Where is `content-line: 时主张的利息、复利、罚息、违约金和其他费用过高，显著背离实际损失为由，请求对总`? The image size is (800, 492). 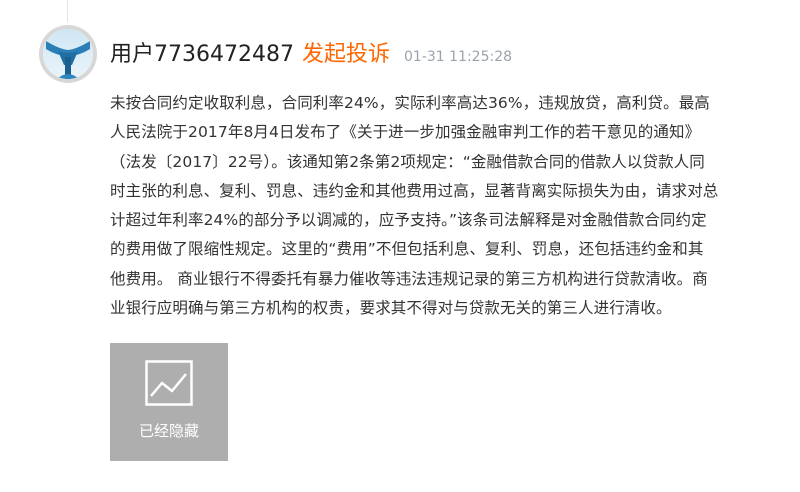 content-line: 时主张的利息、复利、罚息、违约金和其他费用过高，显著背离实际损失为由，请求对总 is located at coordinates (414, 190).